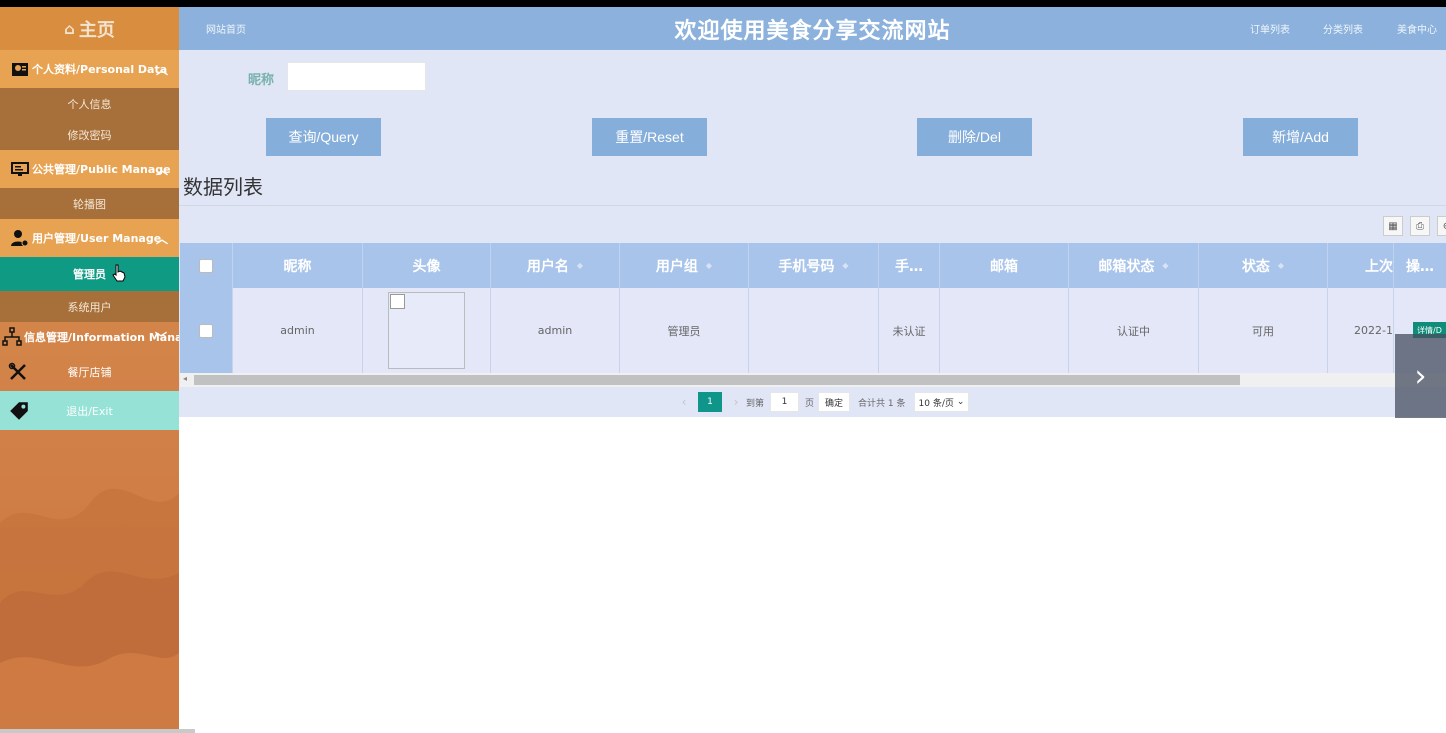  I want to click on scrollbar-thumb, so click(717, 380).